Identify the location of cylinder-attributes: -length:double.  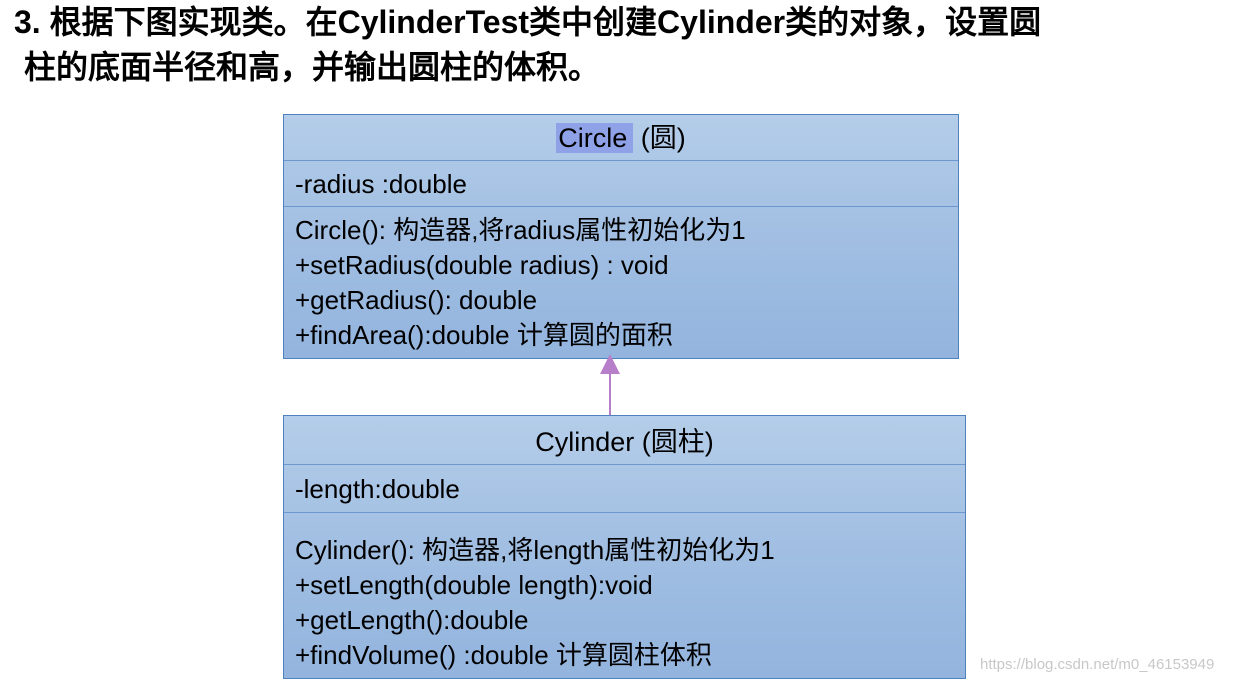
(624, 489).